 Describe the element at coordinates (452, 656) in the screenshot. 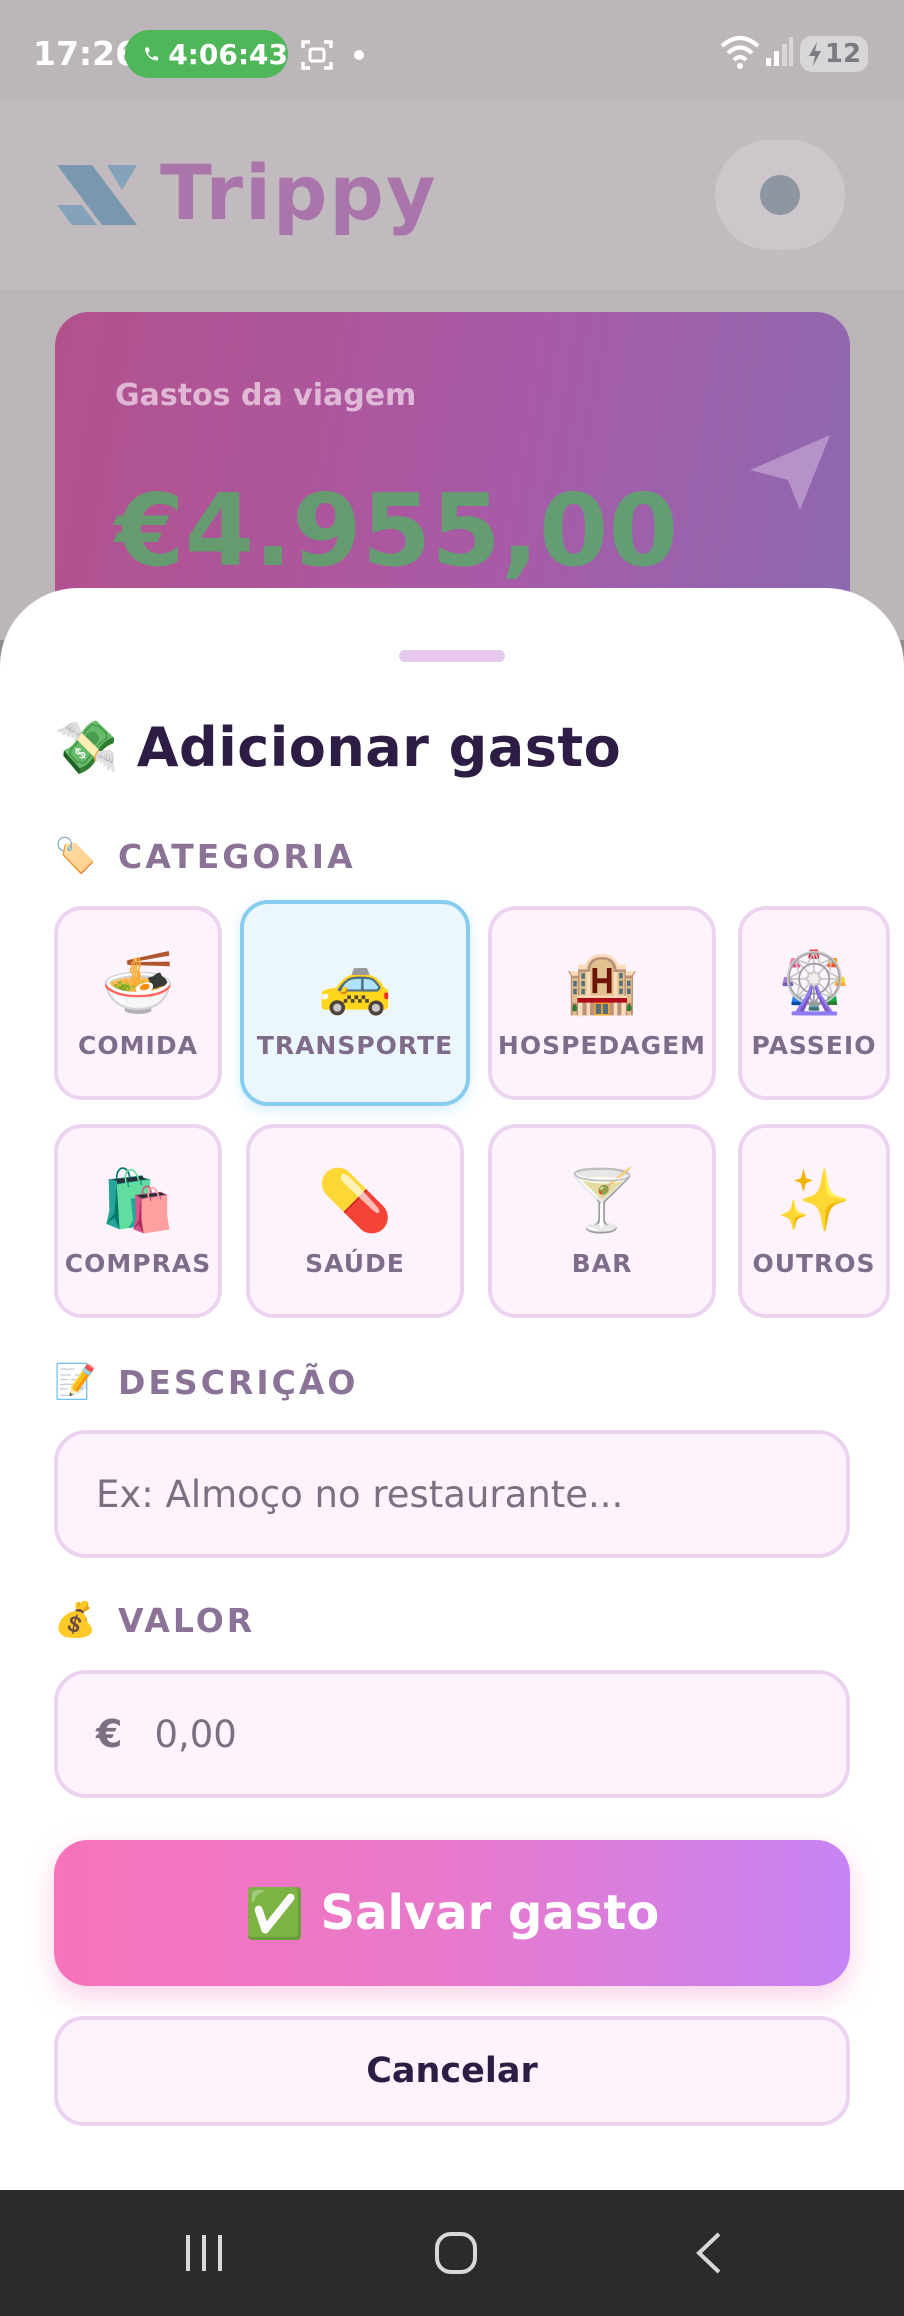

I see `sheet-drag-handle` at that location.